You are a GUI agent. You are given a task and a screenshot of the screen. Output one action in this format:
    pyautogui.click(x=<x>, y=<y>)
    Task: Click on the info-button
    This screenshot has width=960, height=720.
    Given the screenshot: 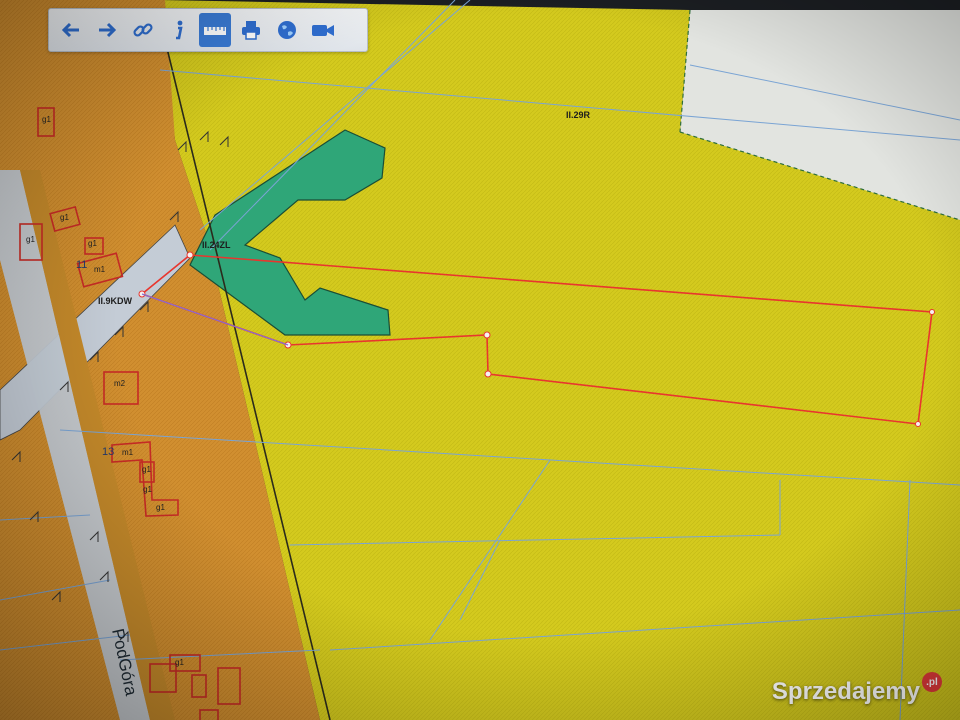 What is the action you would take?
    pyautogui.click(x=179, y=30)
    